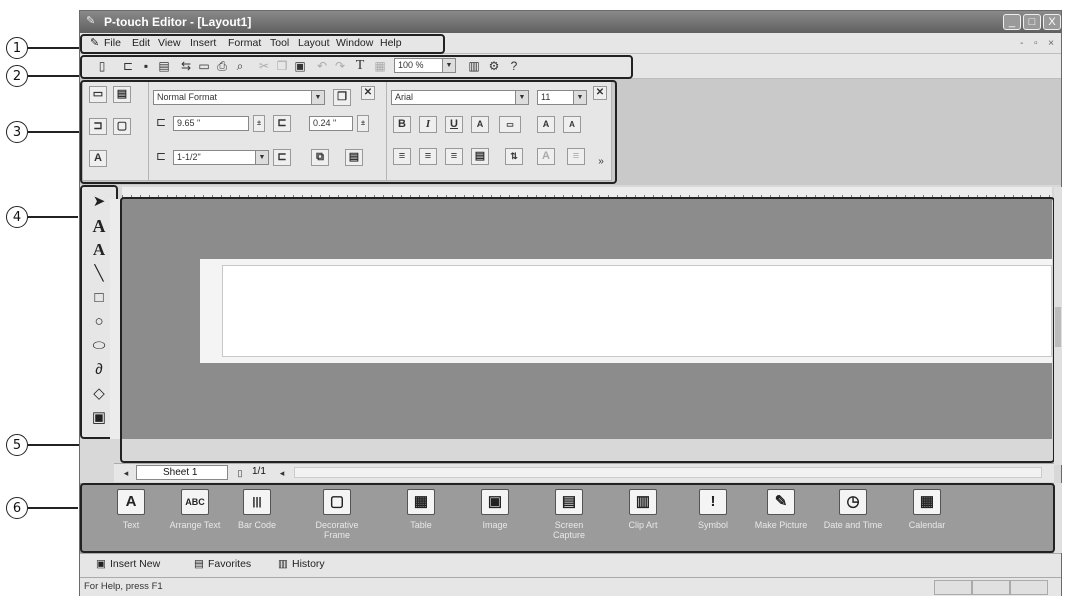 This screenshot has width=1076, height=598. I want to click on callout-3-leader, so click(54, 132).